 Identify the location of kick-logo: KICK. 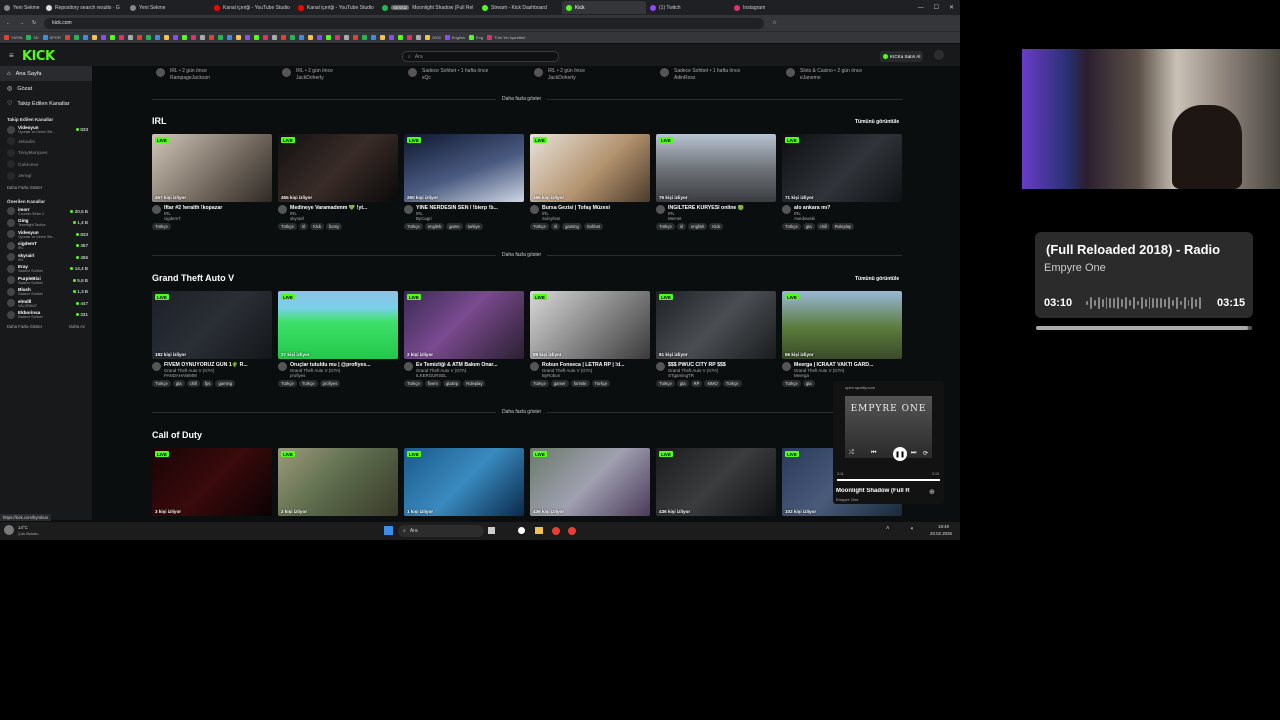
(38, 56).